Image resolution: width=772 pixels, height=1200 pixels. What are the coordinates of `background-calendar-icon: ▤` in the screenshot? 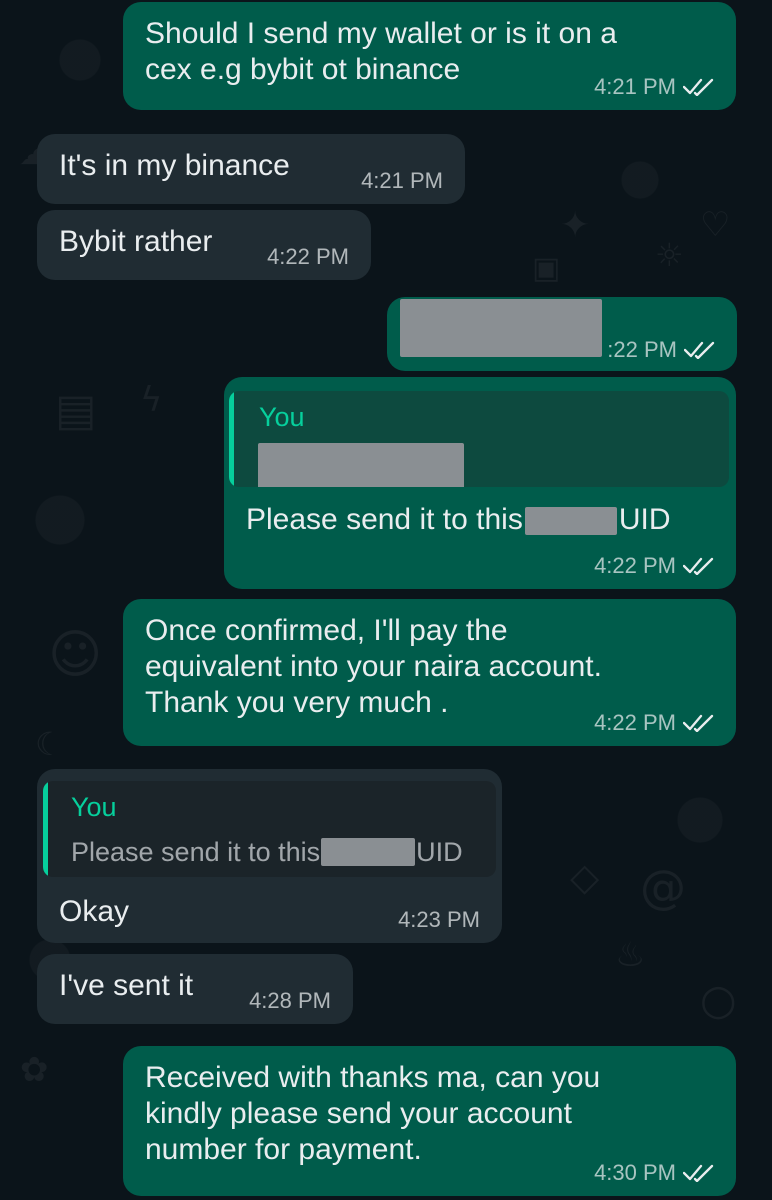 It's located at (76, 410).